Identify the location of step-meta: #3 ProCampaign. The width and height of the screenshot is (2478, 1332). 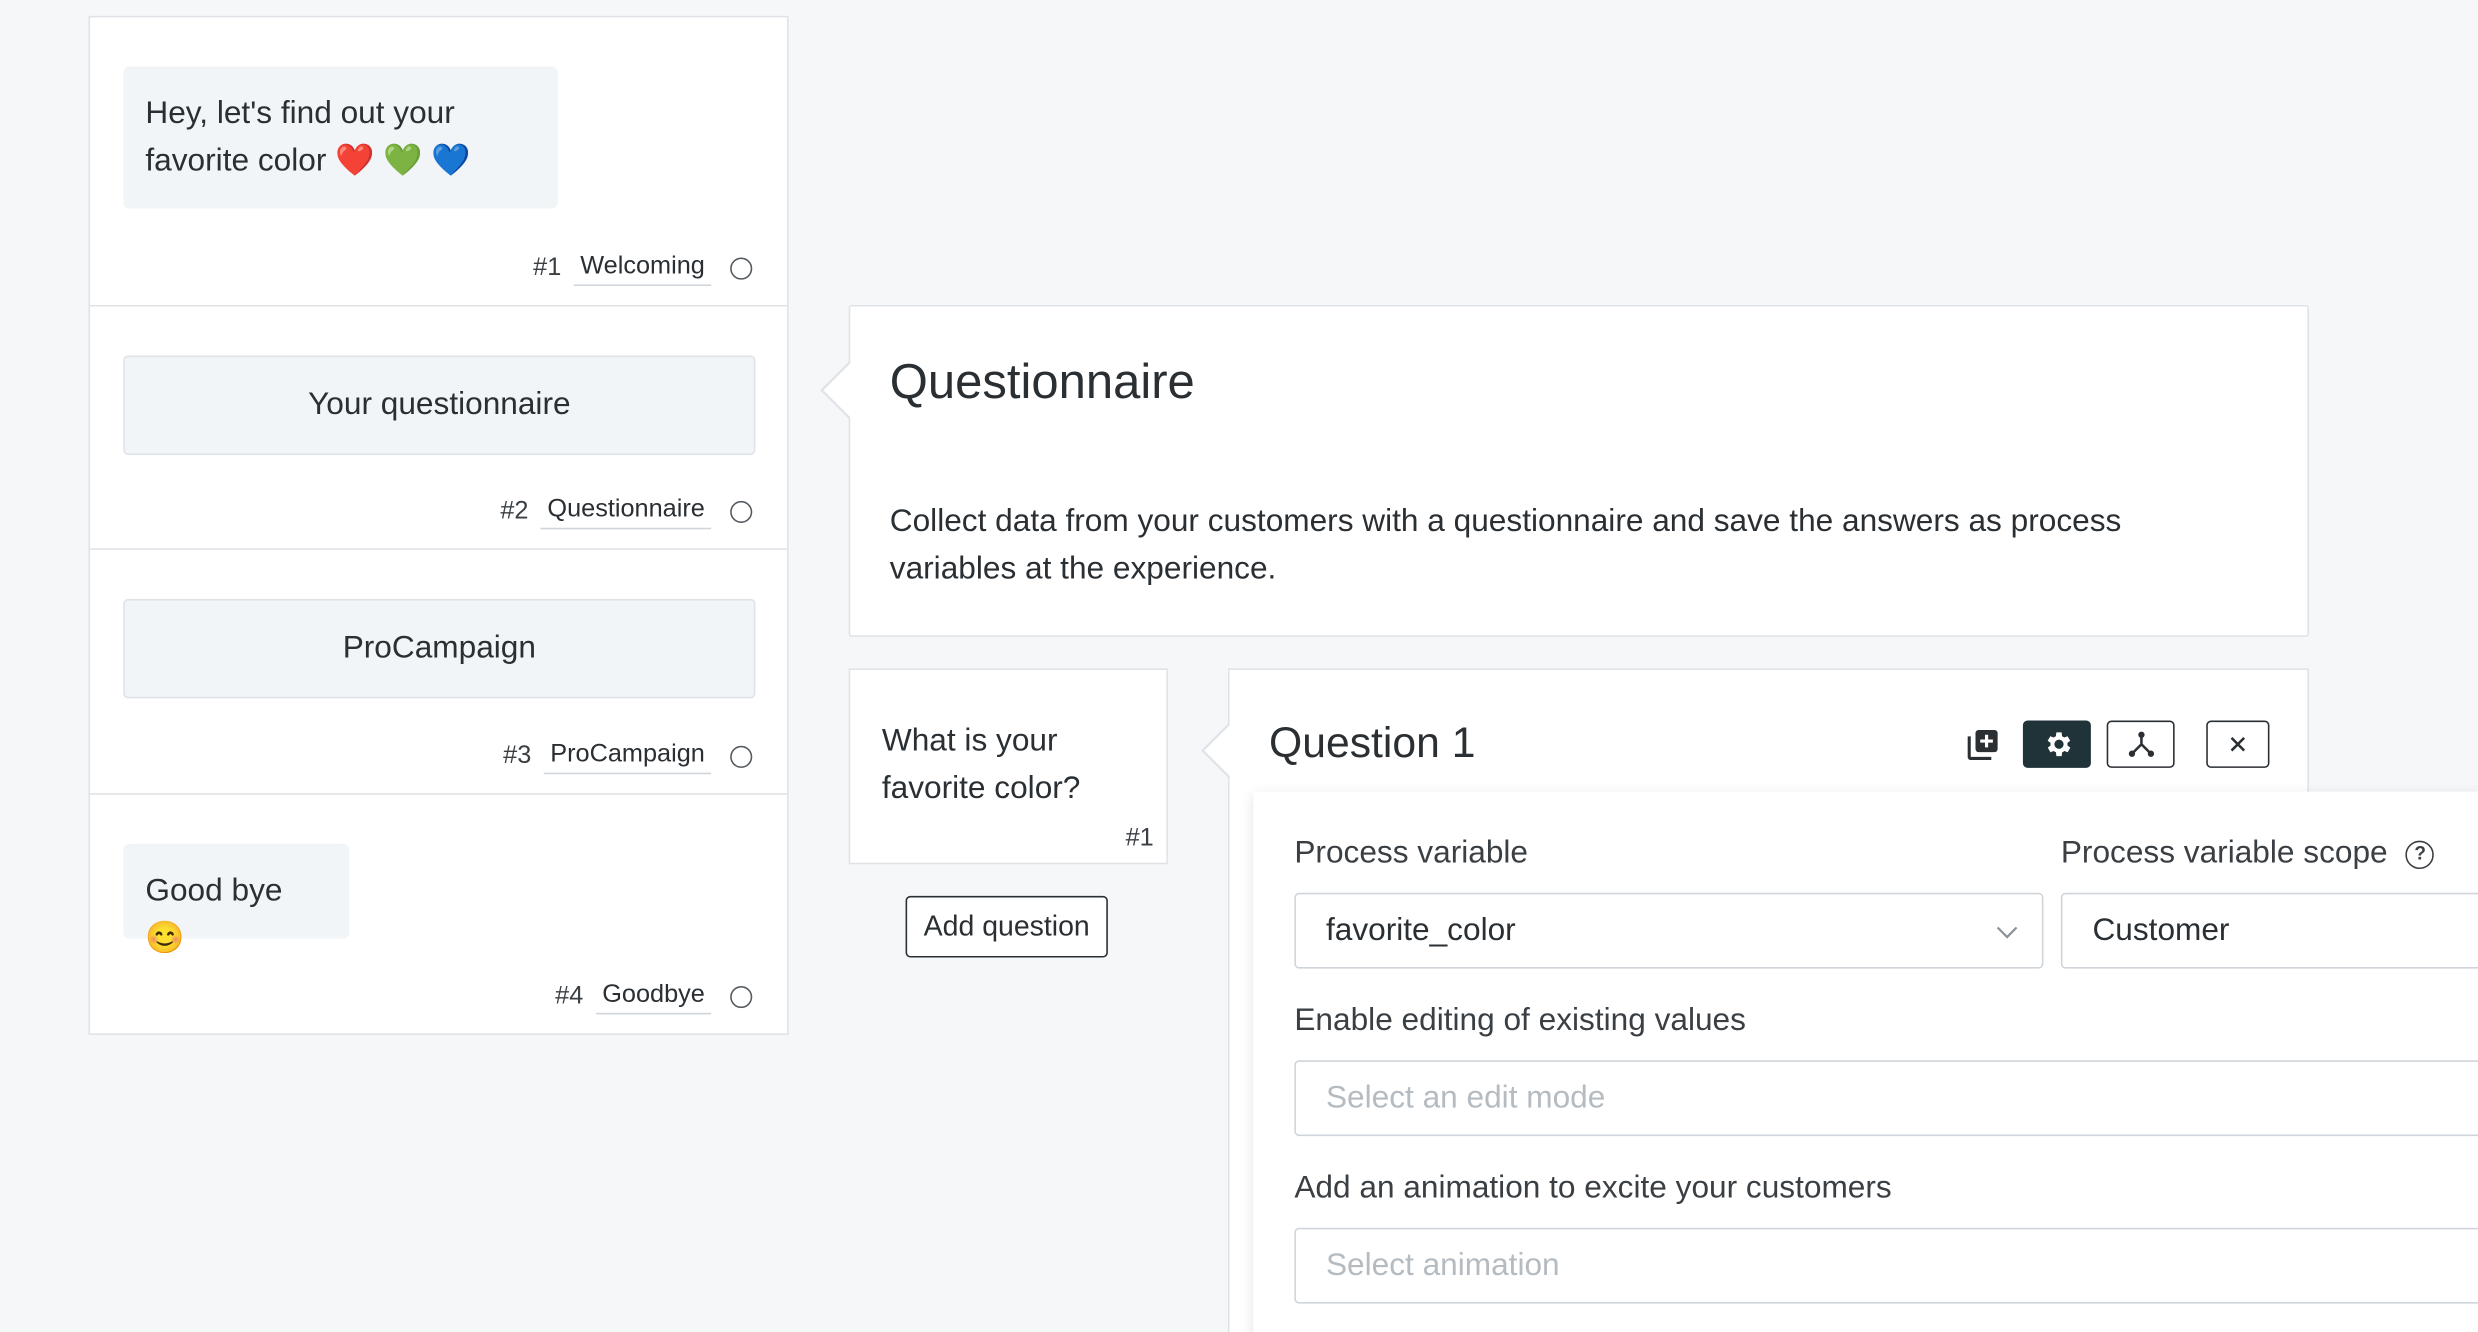
(628, 756).